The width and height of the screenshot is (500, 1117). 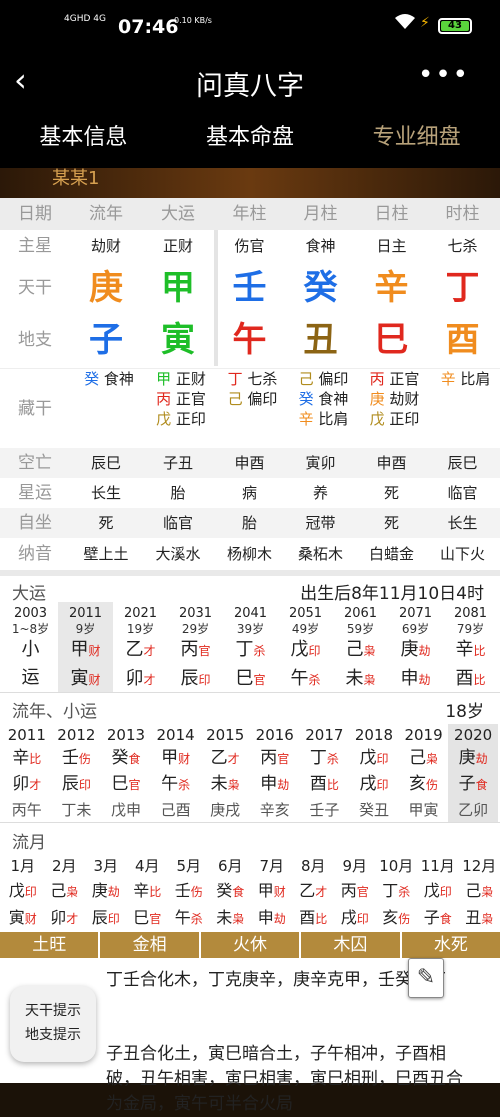 What do you see at coordinates (305, 647) in the screenshot?
I see `dayun-item: 205149岁戊印午杀` at bounding box center [305, 647].